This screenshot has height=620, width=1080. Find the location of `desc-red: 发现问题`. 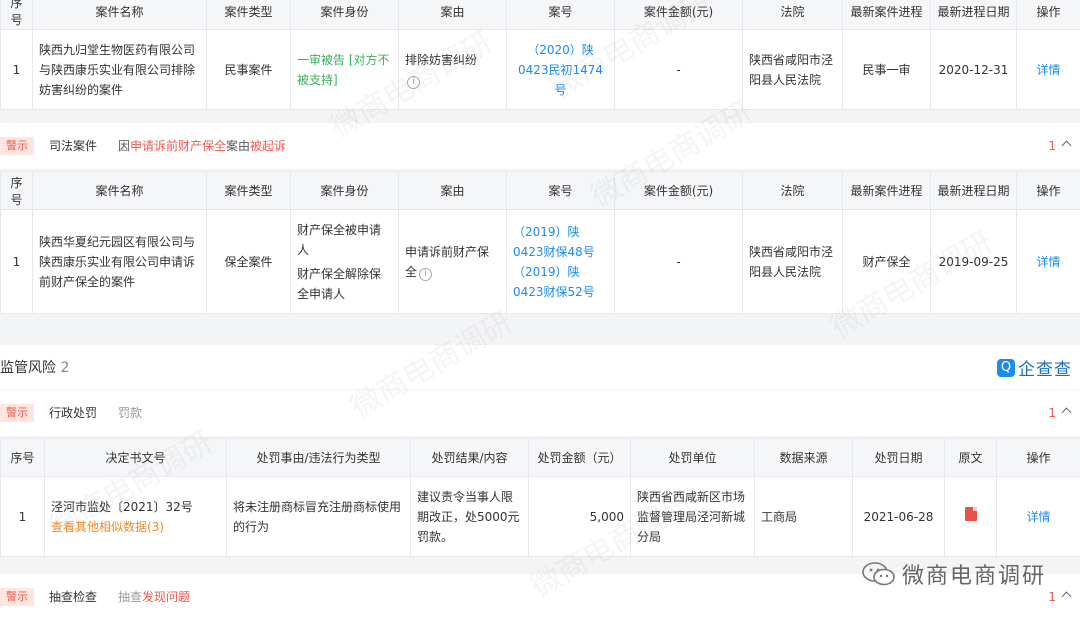

desc-red: 发现问题 is located at coordinates (166, 597).